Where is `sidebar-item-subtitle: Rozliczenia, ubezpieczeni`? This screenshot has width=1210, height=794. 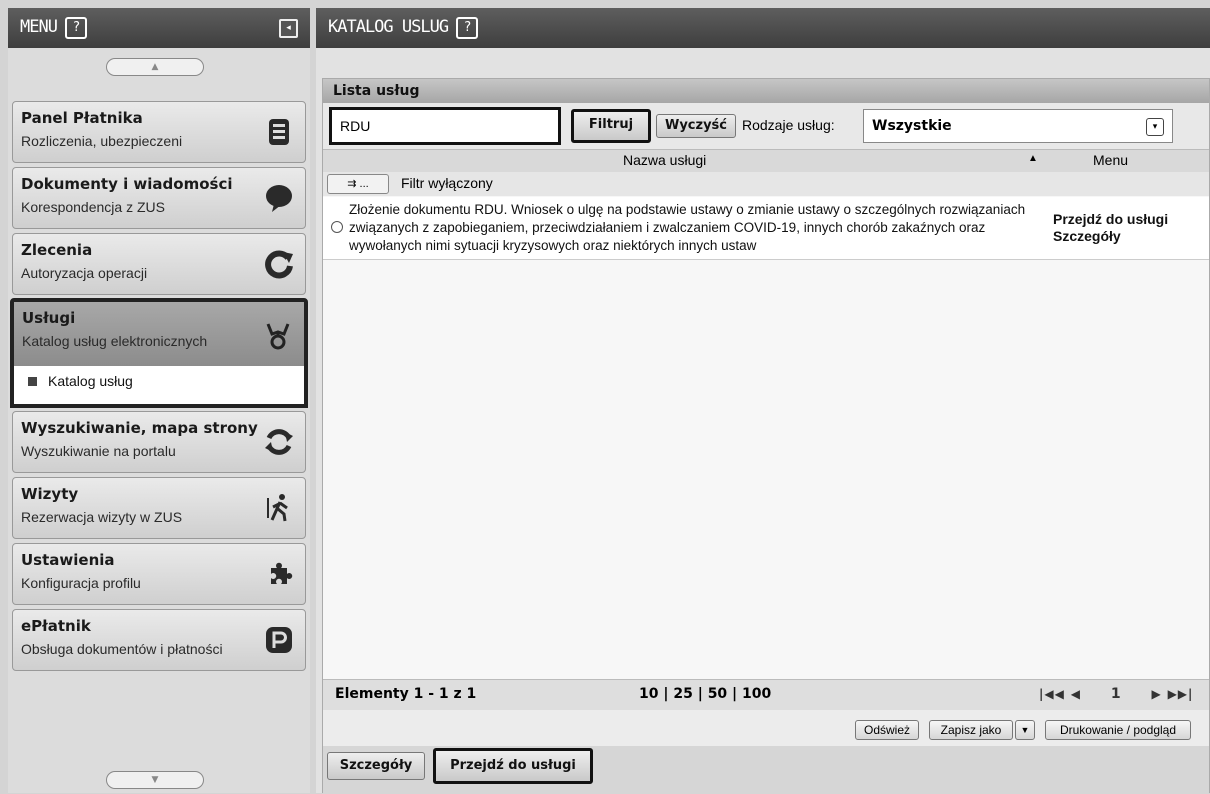
sidebar-item-subtitle: Rozliczenia, ubezpieczeni is located at coordinates (102, 141).